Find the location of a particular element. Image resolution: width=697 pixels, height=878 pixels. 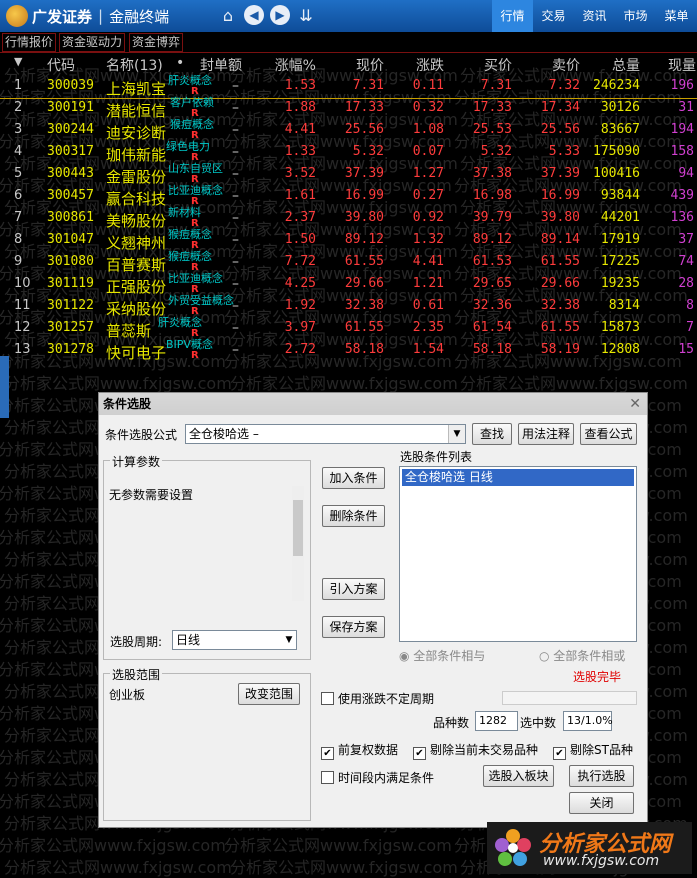

current-volume: 7 is located at coordinates (690, 327).